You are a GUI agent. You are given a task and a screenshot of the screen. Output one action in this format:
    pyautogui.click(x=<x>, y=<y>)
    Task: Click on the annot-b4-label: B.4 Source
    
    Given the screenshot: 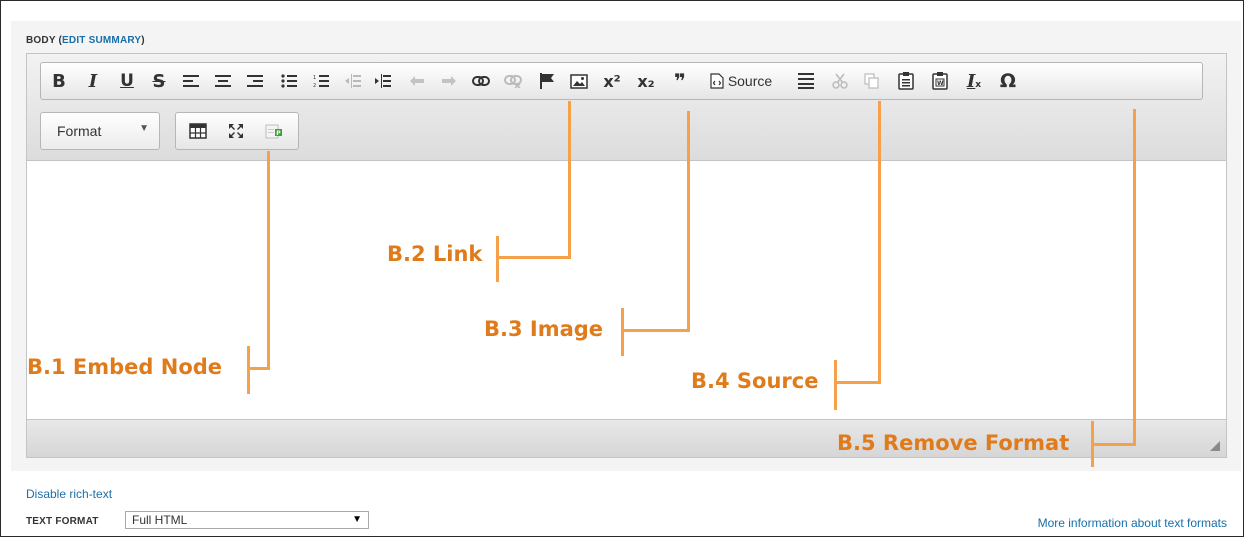 What is the action you would take?
    pyautogui.click(x=755, y=381)
    